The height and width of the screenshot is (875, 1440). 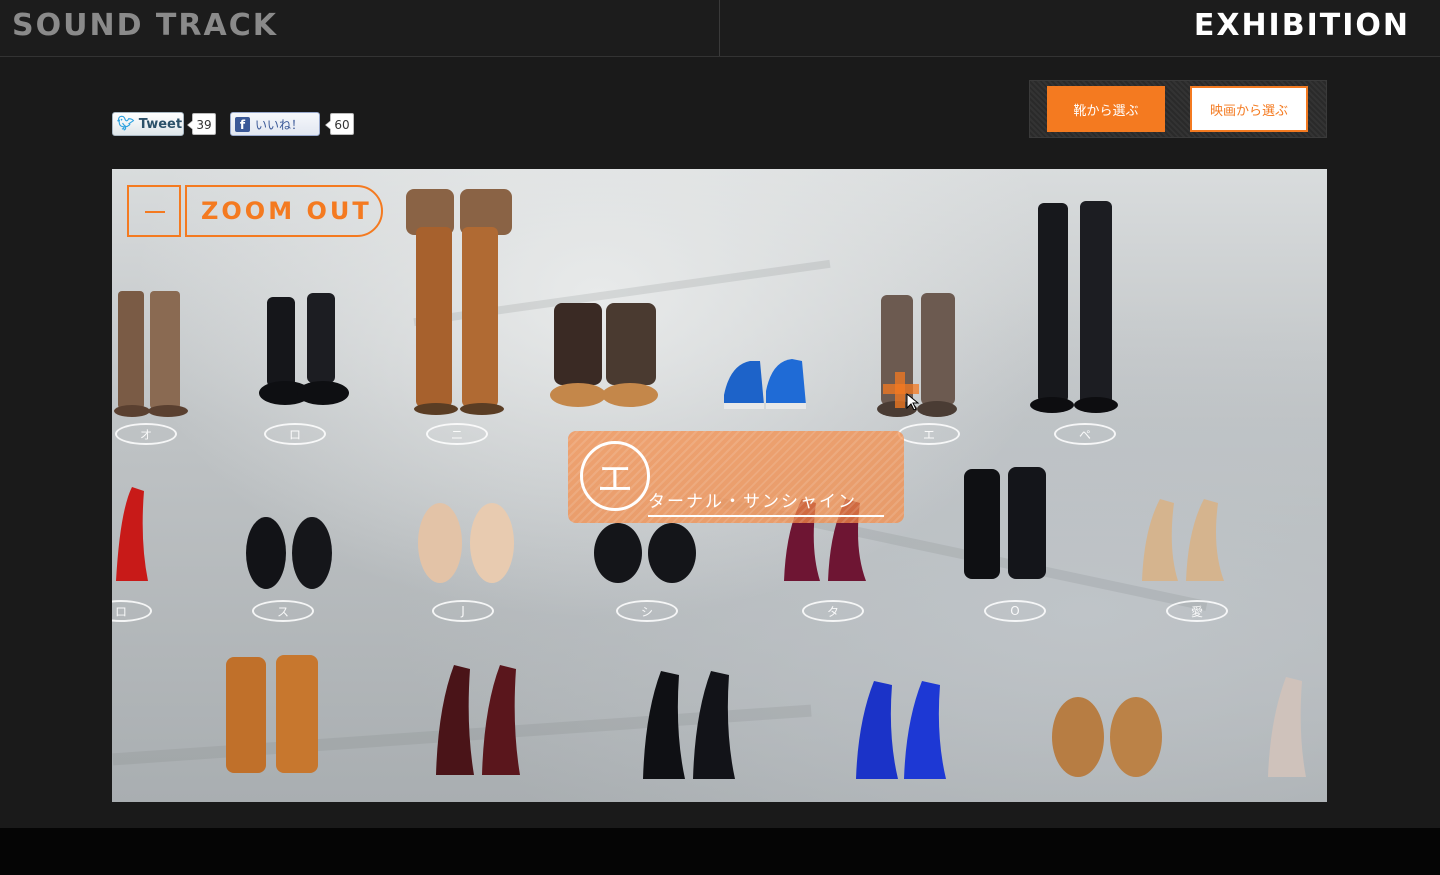 I want to click on top-bar: SOUND TRACK EXHIBITION, so click(x=720, y=28).